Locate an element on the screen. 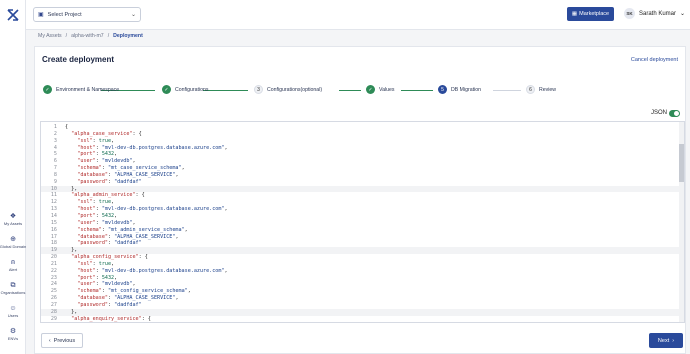 The width and height of the screenshot is (690, 354). code-line: 6 "user": "mvldevdb", is located at coordinates (361, 161).